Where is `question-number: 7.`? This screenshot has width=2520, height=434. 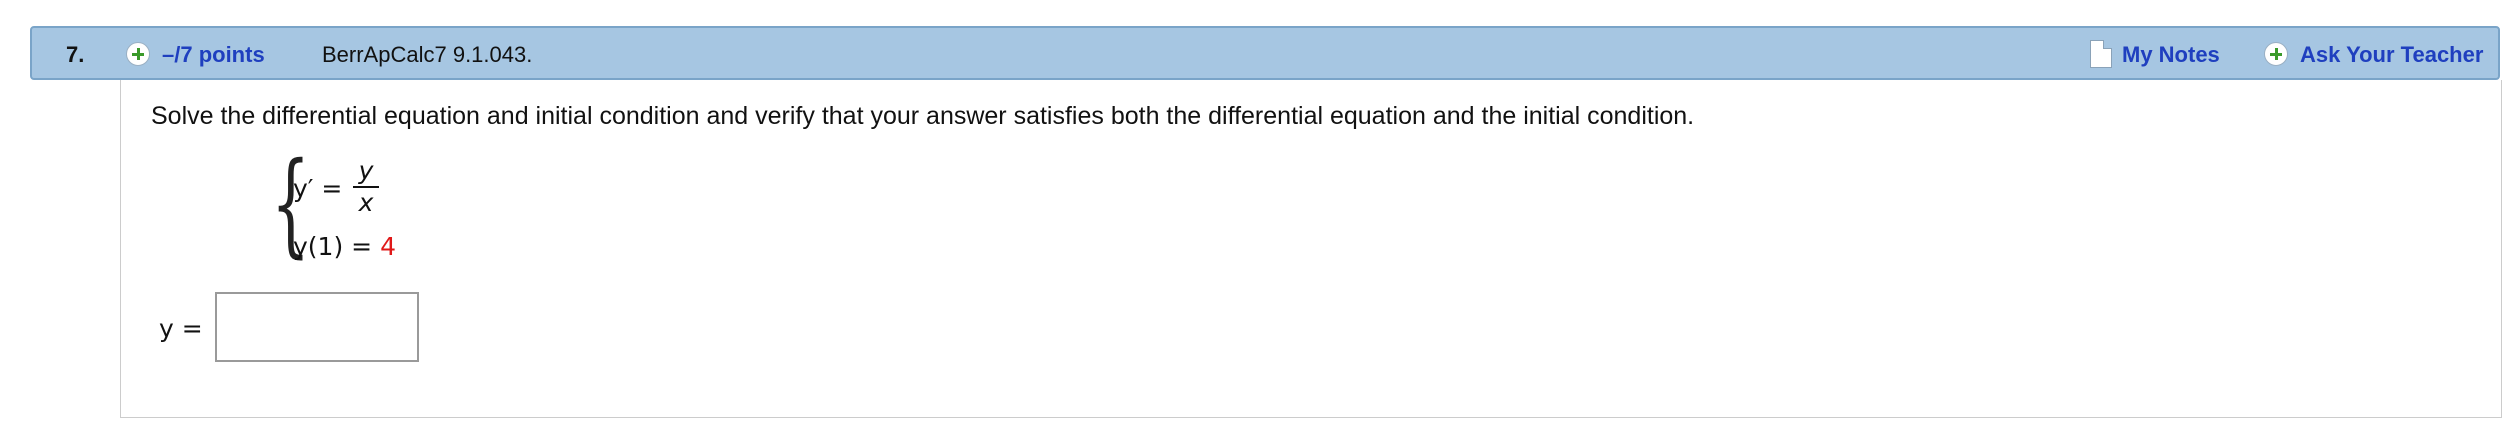 question-number: 7. is located at coordinates (75, 54).